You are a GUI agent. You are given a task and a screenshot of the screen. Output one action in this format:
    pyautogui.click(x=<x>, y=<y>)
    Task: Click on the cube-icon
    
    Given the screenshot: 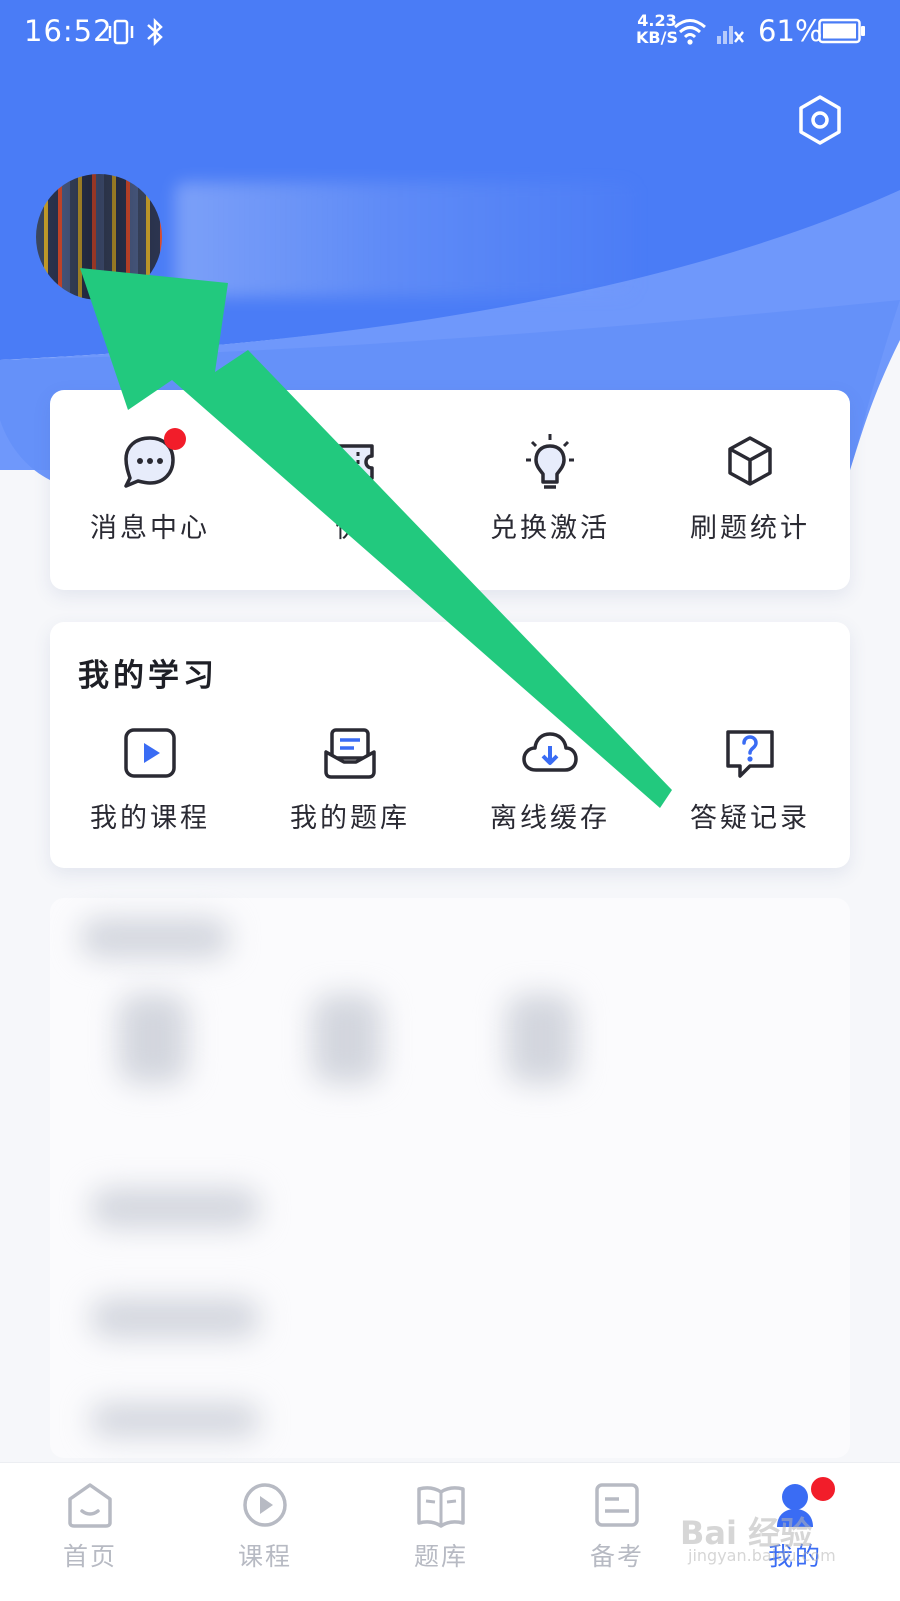 What is the action you would take?
    pyautogui.click(x=750, y=461)
    